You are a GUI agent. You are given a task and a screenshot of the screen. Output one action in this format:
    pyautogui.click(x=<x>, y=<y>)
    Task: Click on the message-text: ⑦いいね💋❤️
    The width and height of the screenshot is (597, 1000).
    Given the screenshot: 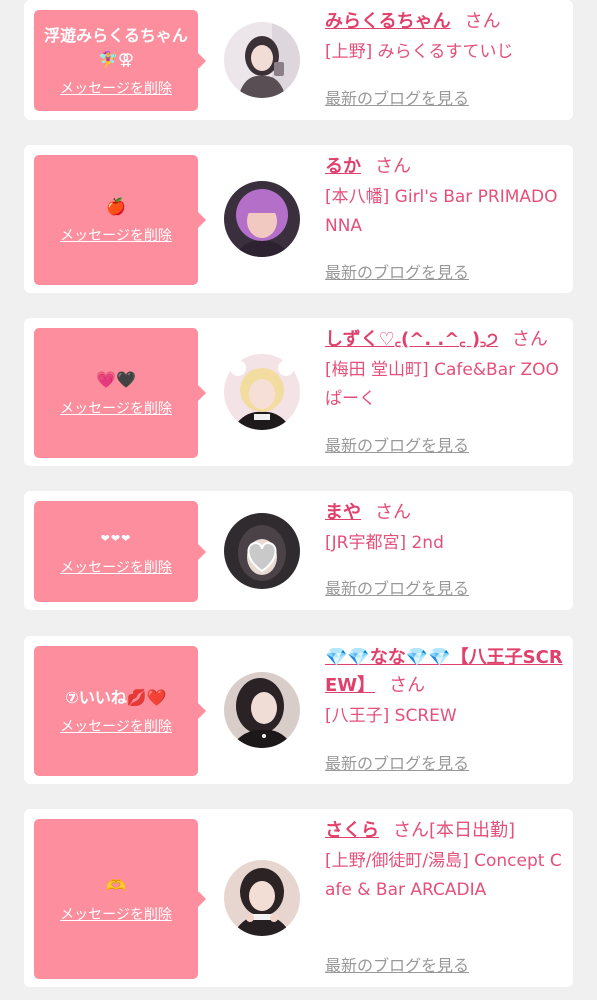 What is the action you would take?
    pyautogui.click(x=116, y=697)
    